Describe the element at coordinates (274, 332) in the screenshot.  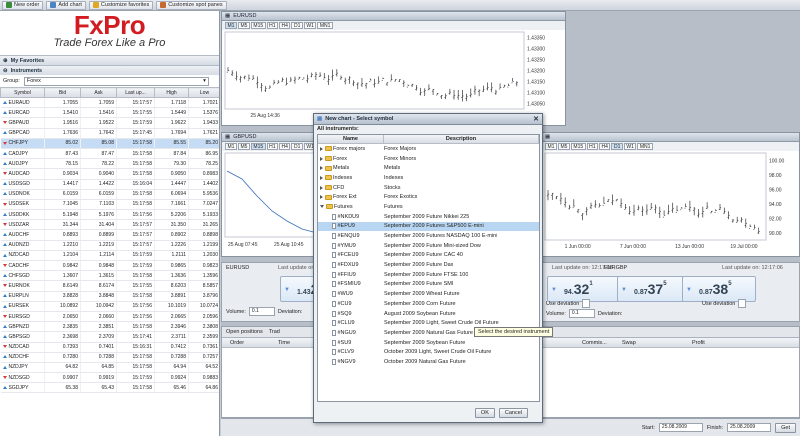
I see `tab-trades: Trad` at that location.